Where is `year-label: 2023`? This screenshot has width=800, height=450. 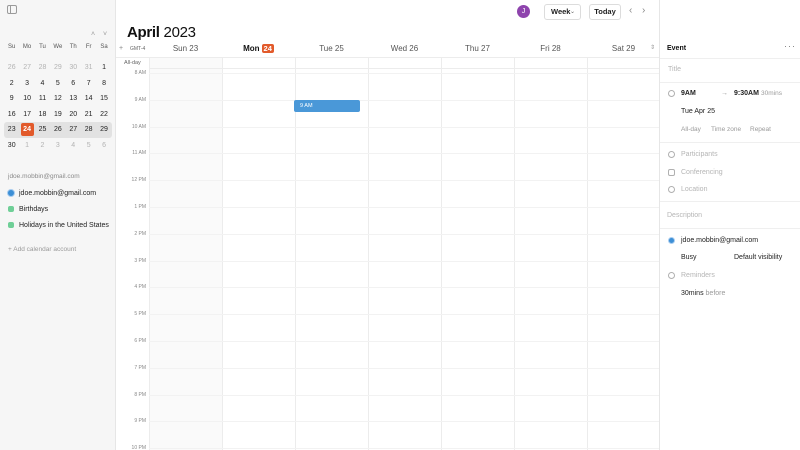 year-label: 2023 is located at coordinates (179, 32).